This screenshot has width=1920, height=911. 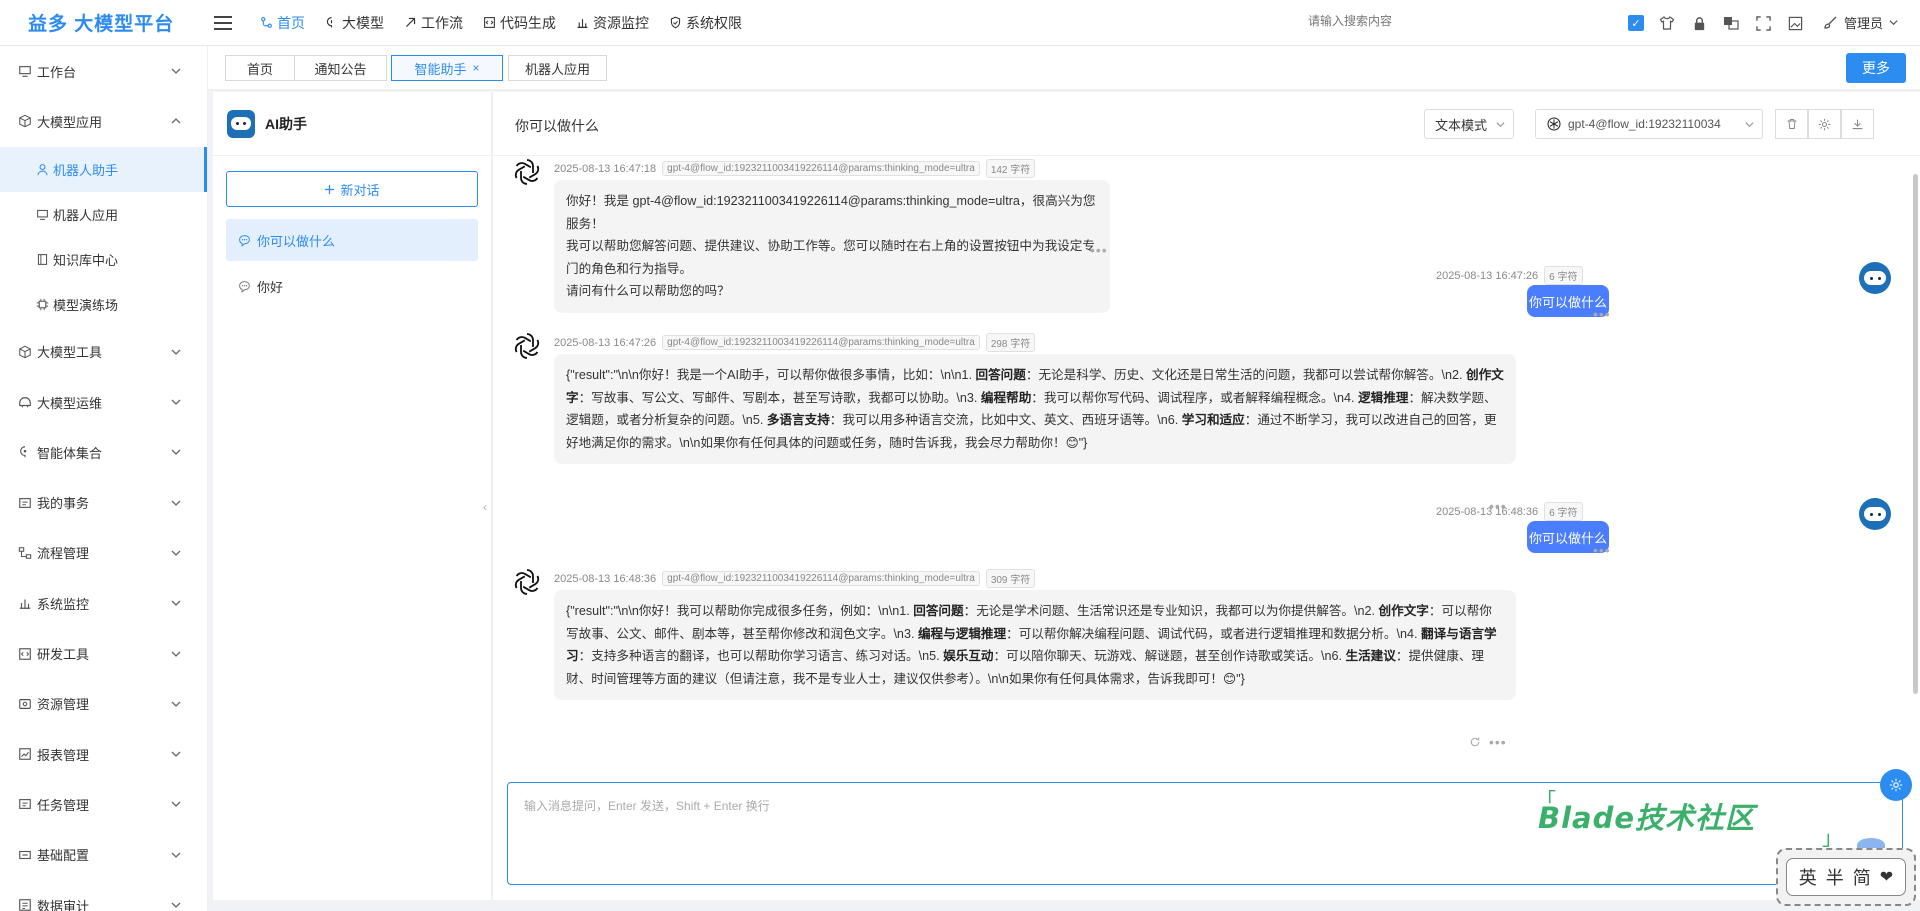 I want to click on sidebar-item-workbench: 工作台, so click(x=103, y=71).